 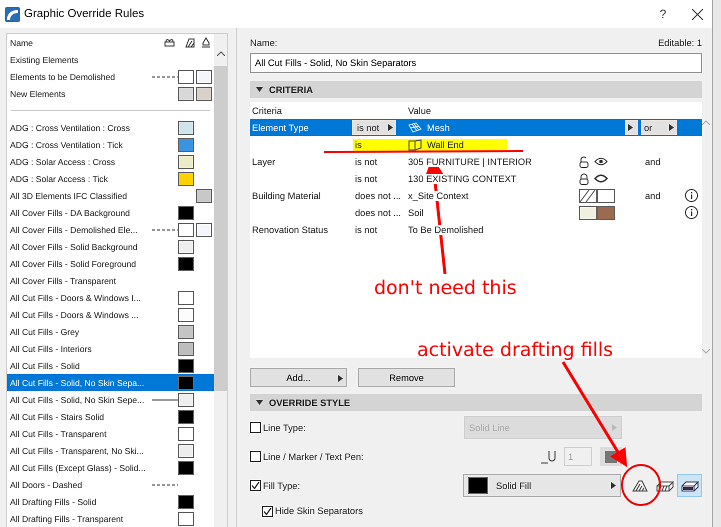 What do you see at coordinates (290, 229) in the screenshot?
I see `criteria-name: Renovation Status` at bounding box center [290, 229].